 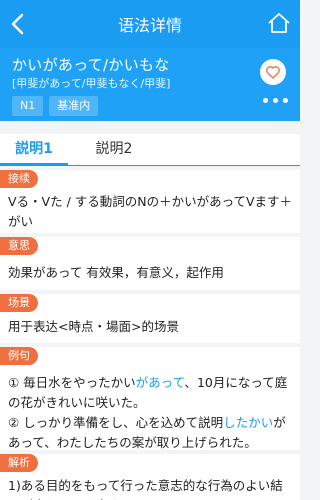 What do you see at coordinates (93, 326) in the screenshot?
I see `scene-text: 用于表达<時点・場面>的场景` at bounding box center [93, 326].